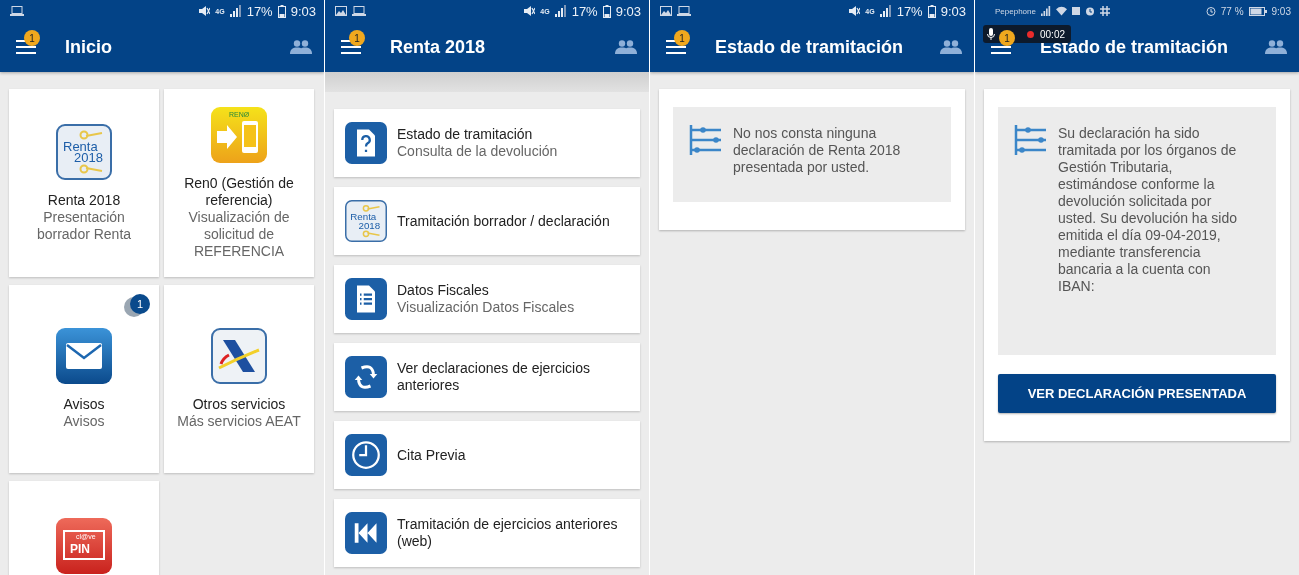 The height and width of the screenshot is (575, 1299). I want to click on menu-item: Renta 2018 Tramitación borrador / declaración, so click(487, 221).